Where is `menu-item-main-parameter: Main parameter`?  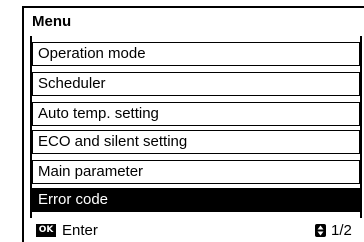
menu-item-main-parameter: Main parameter is located at coordinates (196, 172).